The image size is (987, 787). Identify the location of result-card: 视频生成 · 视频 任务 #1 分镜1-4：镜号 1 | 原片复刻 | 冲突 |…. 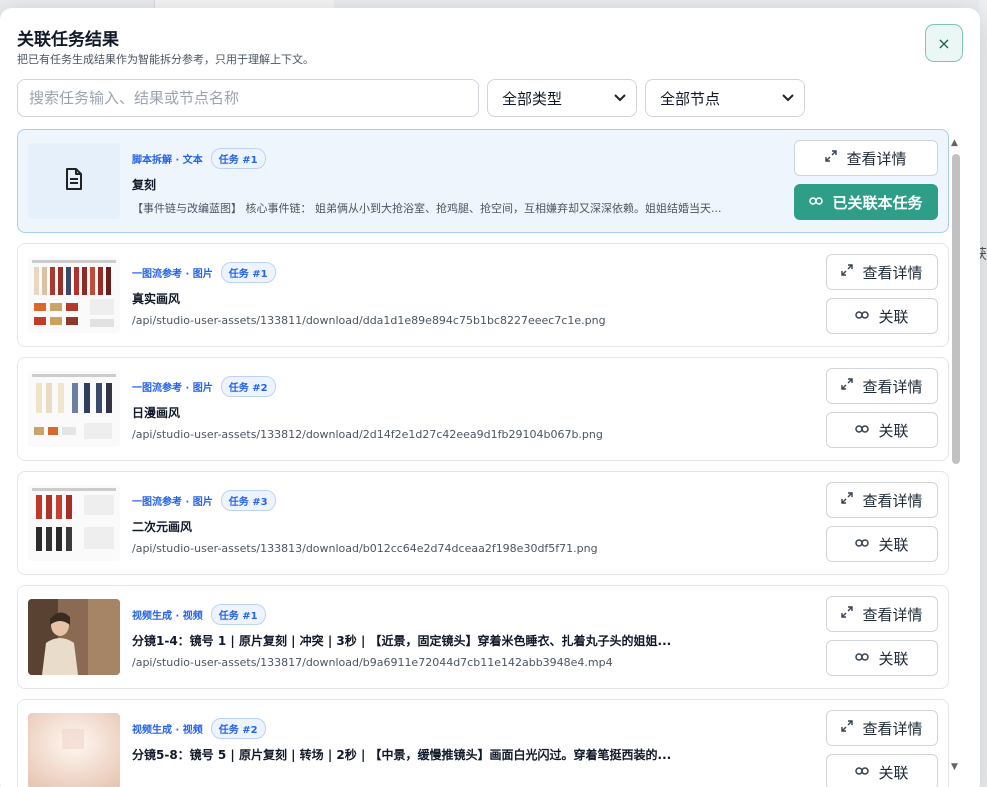
(483, 637).